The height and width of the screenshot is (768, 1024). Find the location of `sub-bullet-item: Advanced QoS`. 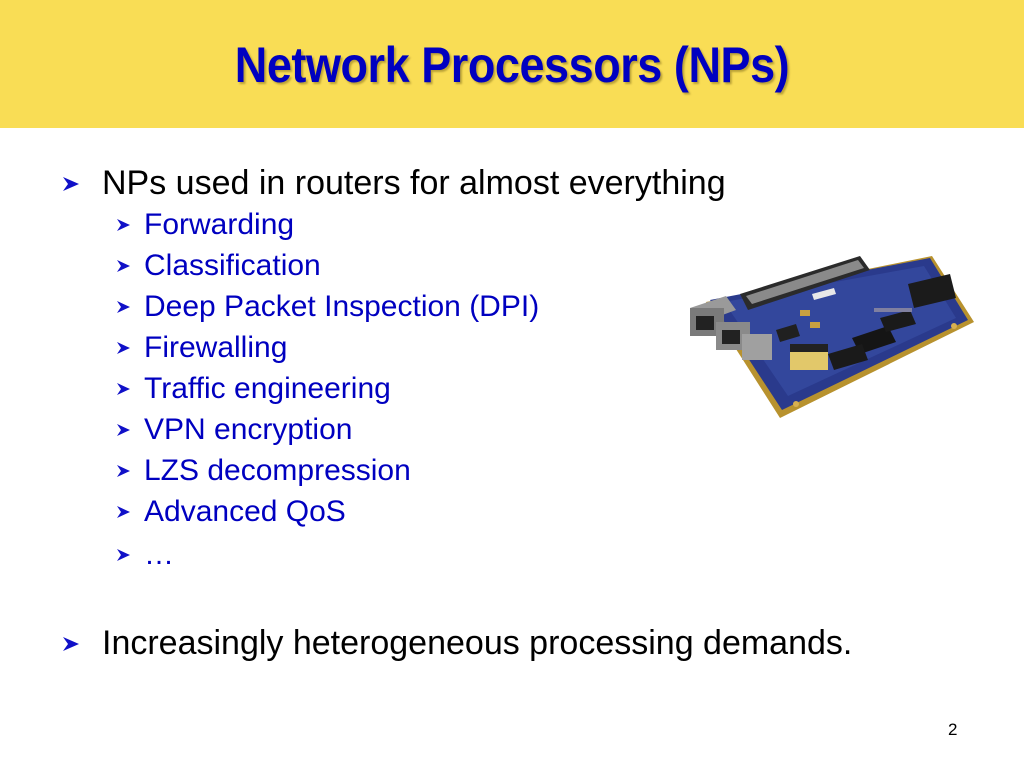

sub-bullet-item: Advanced QoS is located at coordinates (231, 512).